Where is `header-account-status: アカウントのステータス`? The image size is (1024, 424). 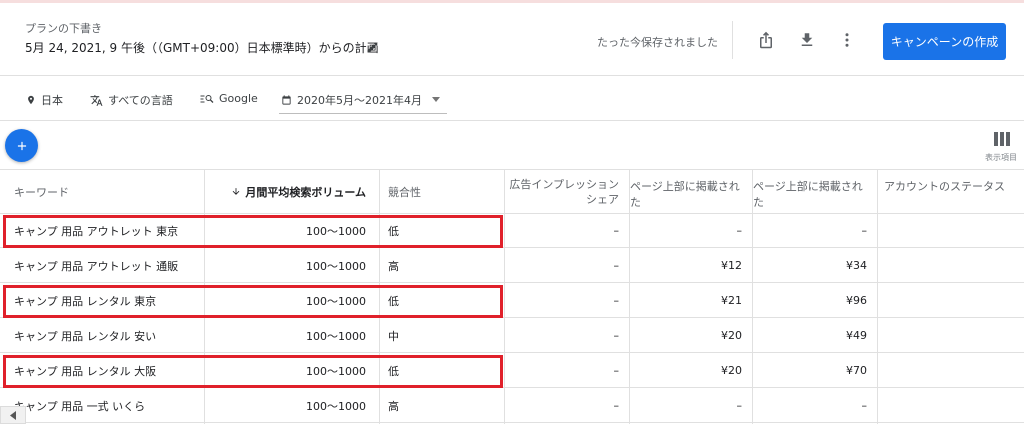 header-account-status: アカウントのステータス is located at coordinates (951, 191).